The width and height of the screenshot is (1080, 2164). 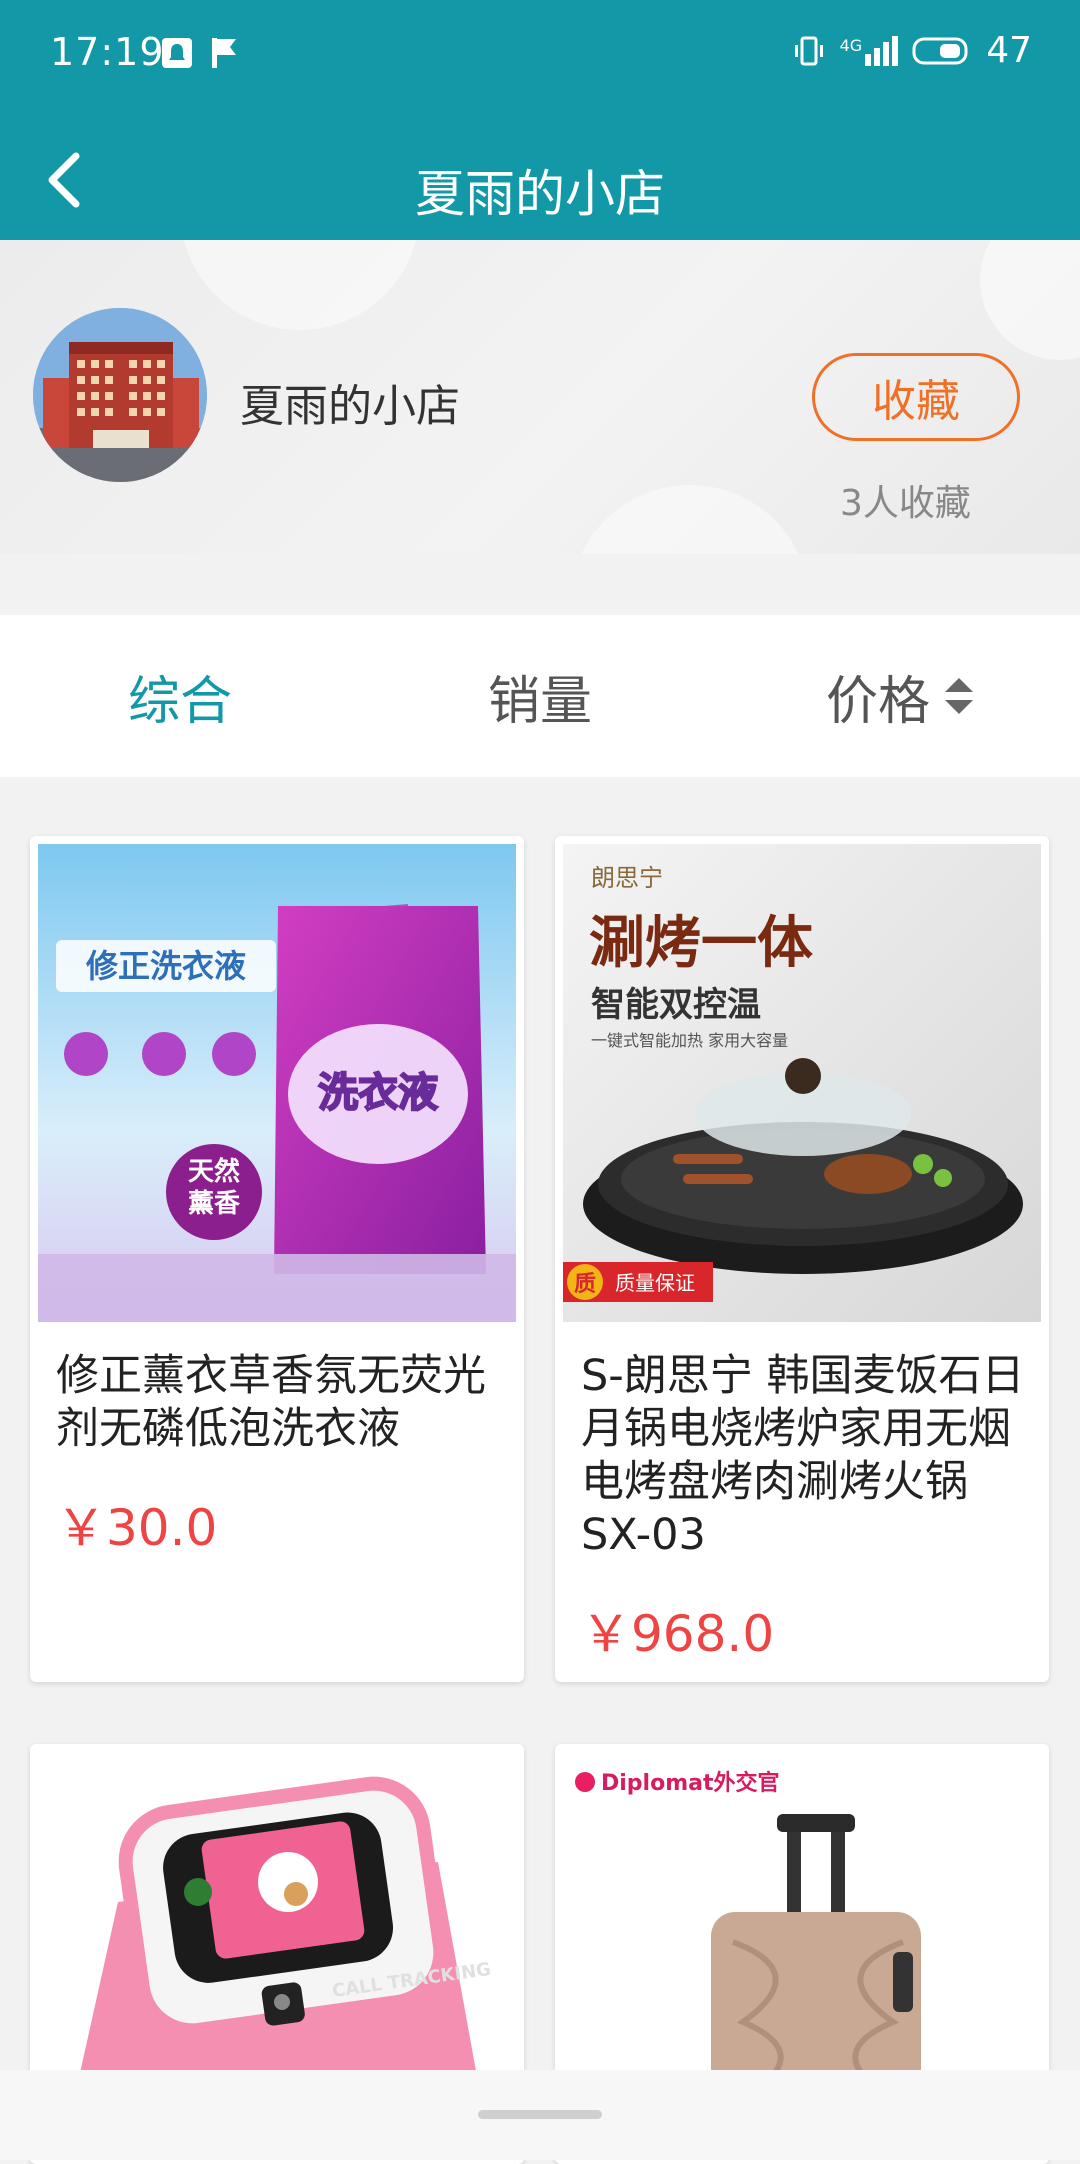 What do you see at coordinates (877, 701) in the screenshot?
I see `tab-label: 价格` at bounding box center [877, 701].